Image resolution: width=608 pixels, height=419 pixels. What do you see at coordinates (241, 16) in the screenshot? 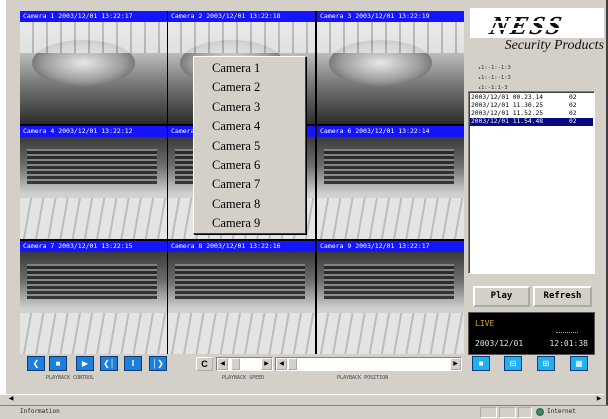
I see `camera-title: Camera 2 2003/12/01 13:22:18` at bounding box center [241, 16].